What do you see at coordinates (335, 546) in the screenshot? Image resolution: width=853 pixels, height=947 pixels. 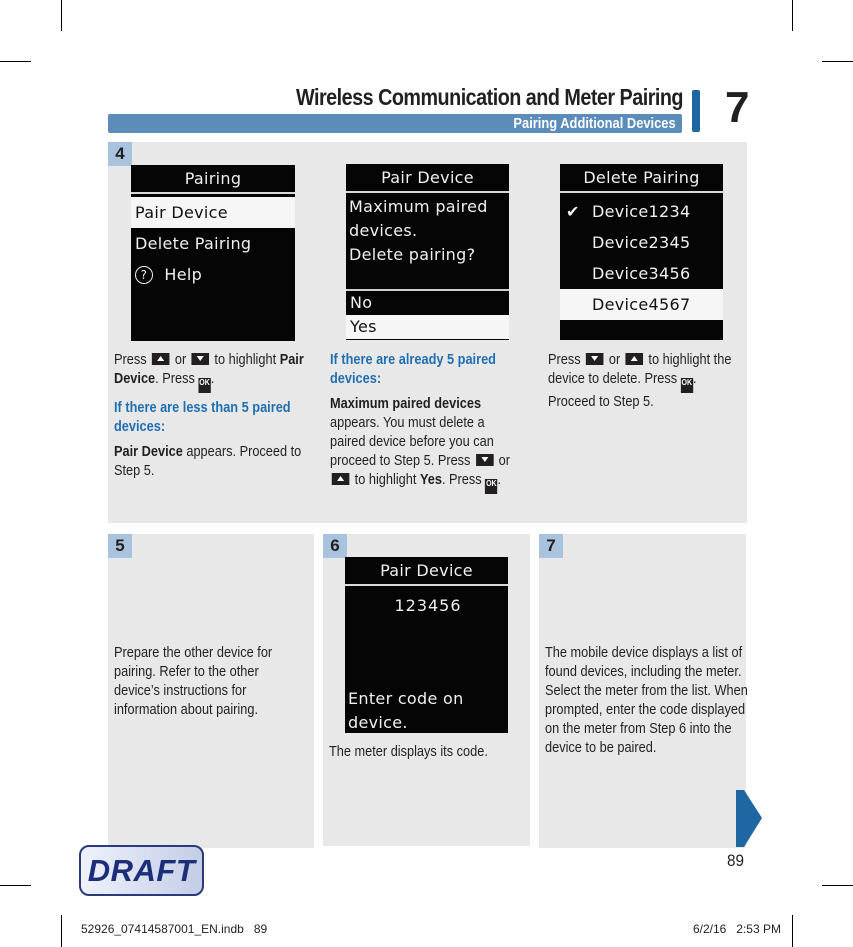 I see `step-number: 6` at bounding box center [335, 546].